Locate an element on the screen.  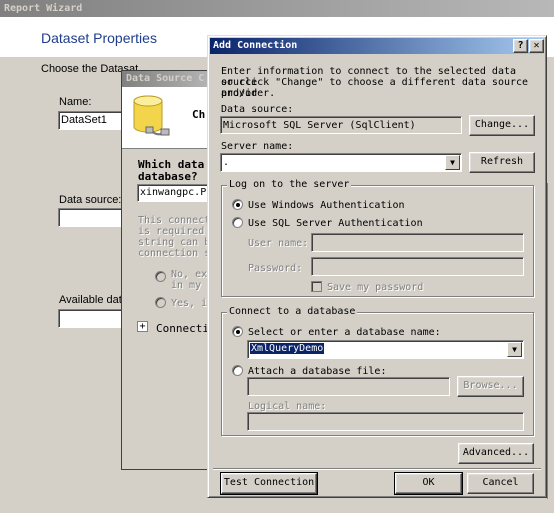
dsc-question-line2: database? is located at coordinates (168, 176).